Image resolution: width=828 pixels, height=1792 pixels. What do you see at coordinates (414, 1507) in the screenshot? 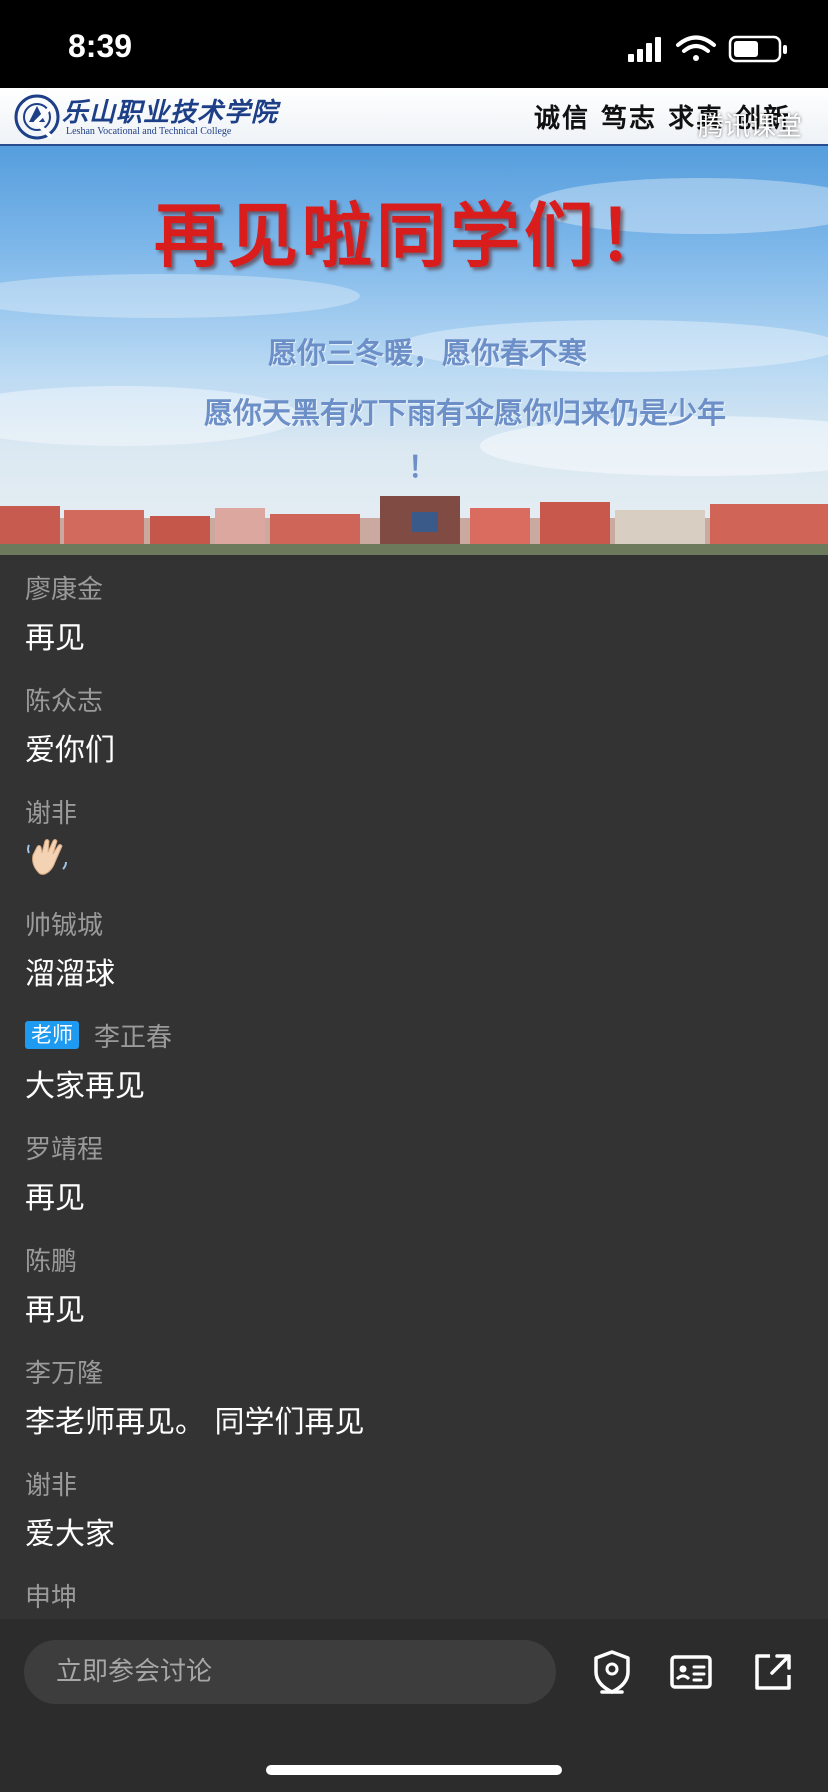
I see `list-item: 谢非 爱大家` at bounding box center [414, 1507].